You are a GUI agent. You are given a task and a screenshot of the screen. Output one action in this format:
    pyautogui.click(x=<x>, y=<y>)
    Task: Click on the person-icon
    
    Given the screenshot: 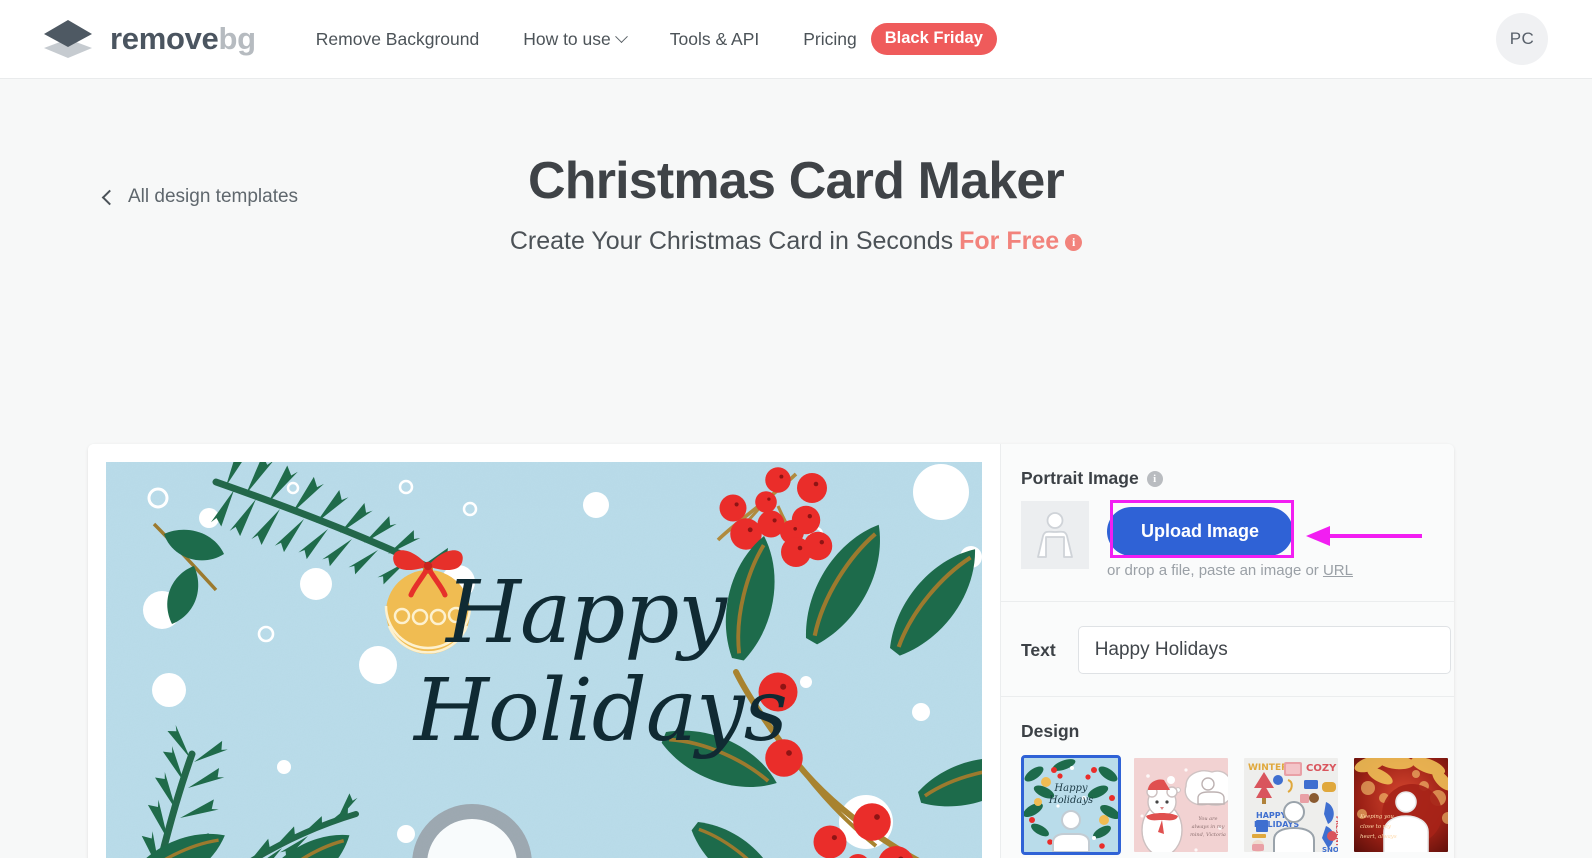 What is the action you would take?
    pyautogui.click(x=1055, y=535)
    